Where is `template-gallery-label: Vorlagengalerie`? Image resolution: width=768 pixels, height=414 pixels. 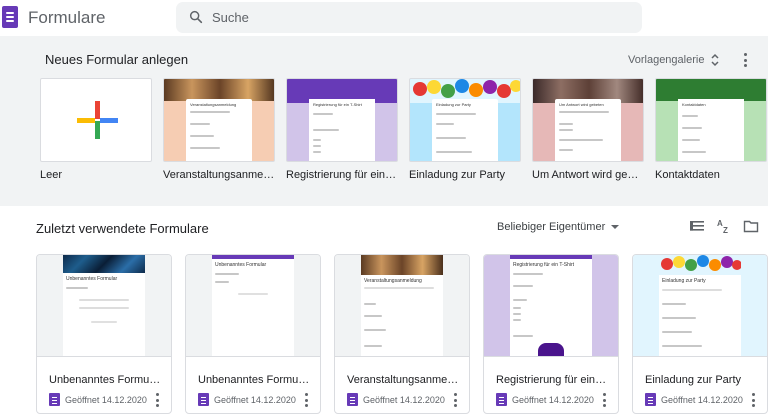 template-gallery-label: Vorlagengalerie is located at coordinates (666, 60).